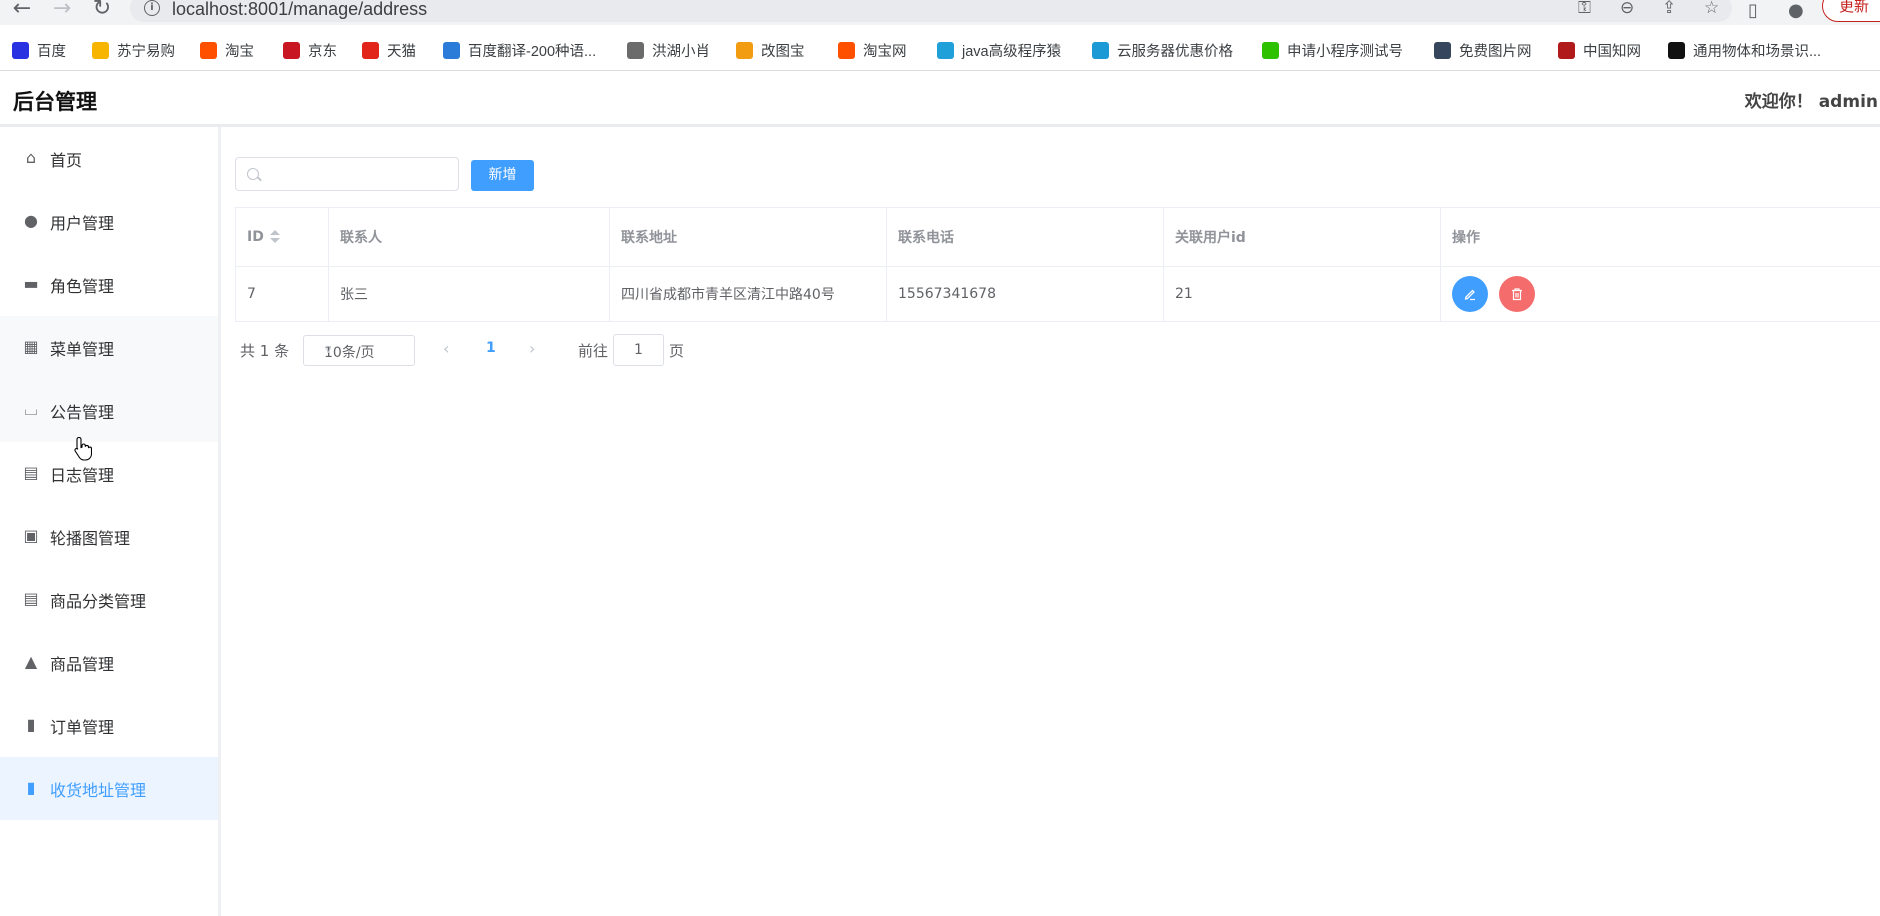 This screenshot has height=916, width=1880. What do you see at coordinates (102, 11) in the screenshot?
I see `reload-icon: ↻` at bounding box center [102, 11].